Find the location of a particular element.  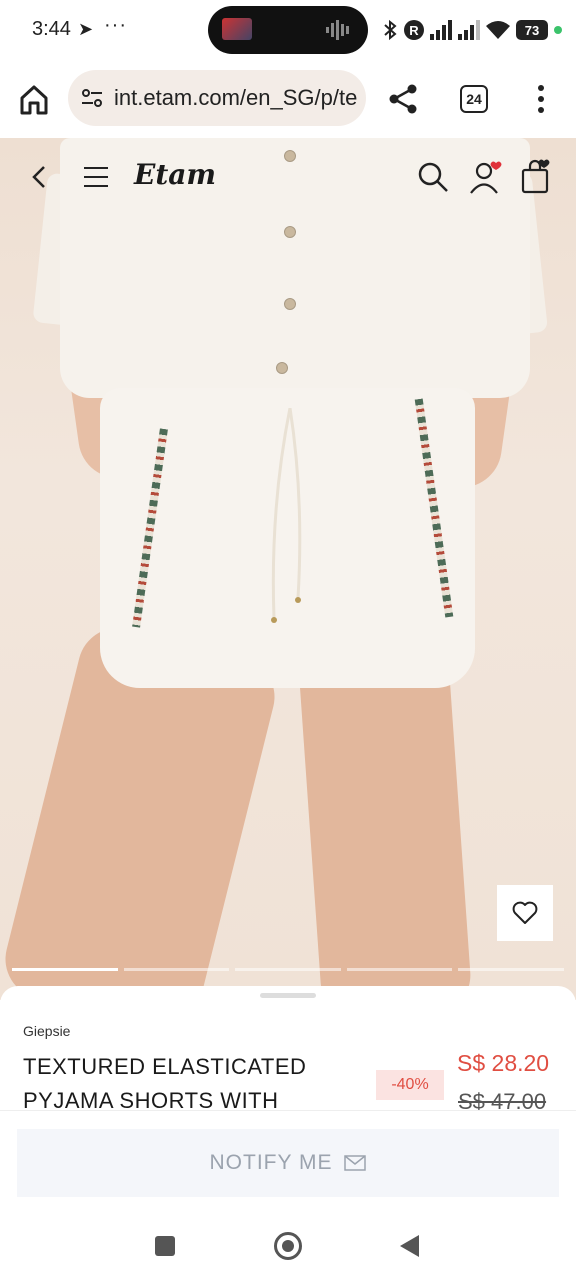

purchase-footer: NOTIFY ME is located at coordinates (288, 1162).